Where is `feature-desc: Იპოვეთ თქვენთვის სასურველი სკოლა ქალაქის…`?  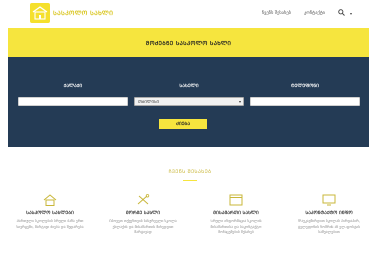 feature-desc: Იპოვეთ თქვენთვის სასურველი სკოლა ქალაქის… is located at coordinates (143, 226).